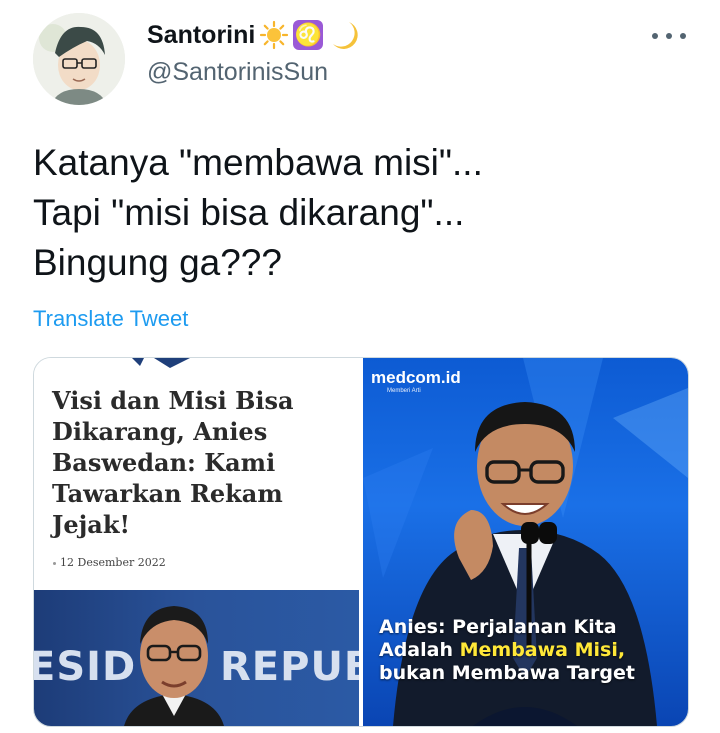  What do you see at coordinates (201, 35) in the screenshot?
I see `display-name: Santorini` at bounding box center [201, 35].